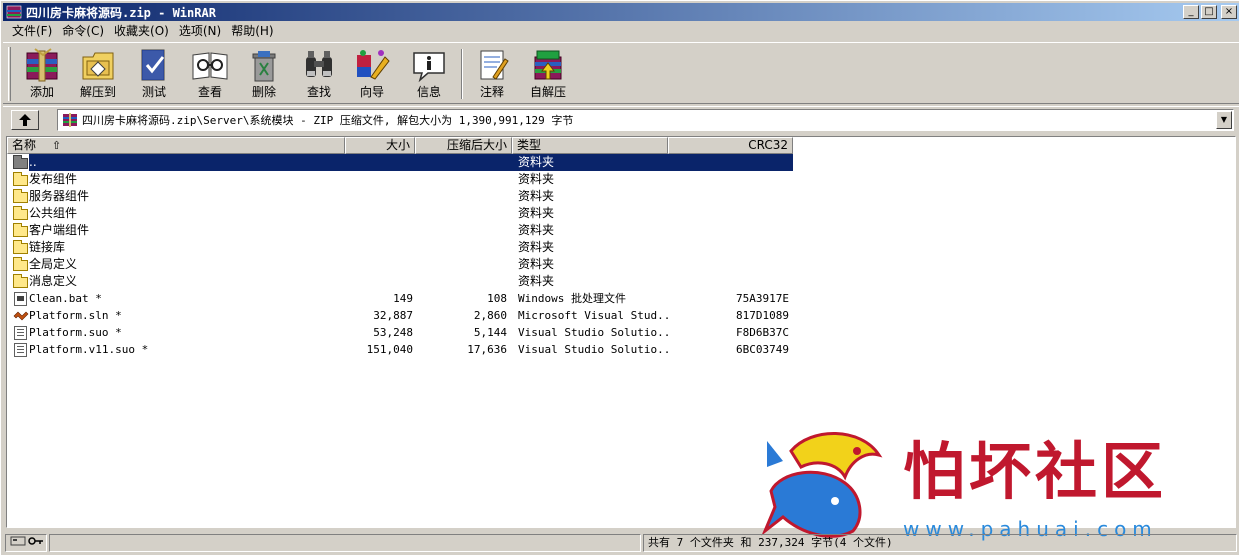 Image resolution: width=1240 pixels, height=556 pixels. What do you see at coordinates (380, 145) in the screenshot?
I see `column-header-size: 大小` at bounding box center [380, 145].